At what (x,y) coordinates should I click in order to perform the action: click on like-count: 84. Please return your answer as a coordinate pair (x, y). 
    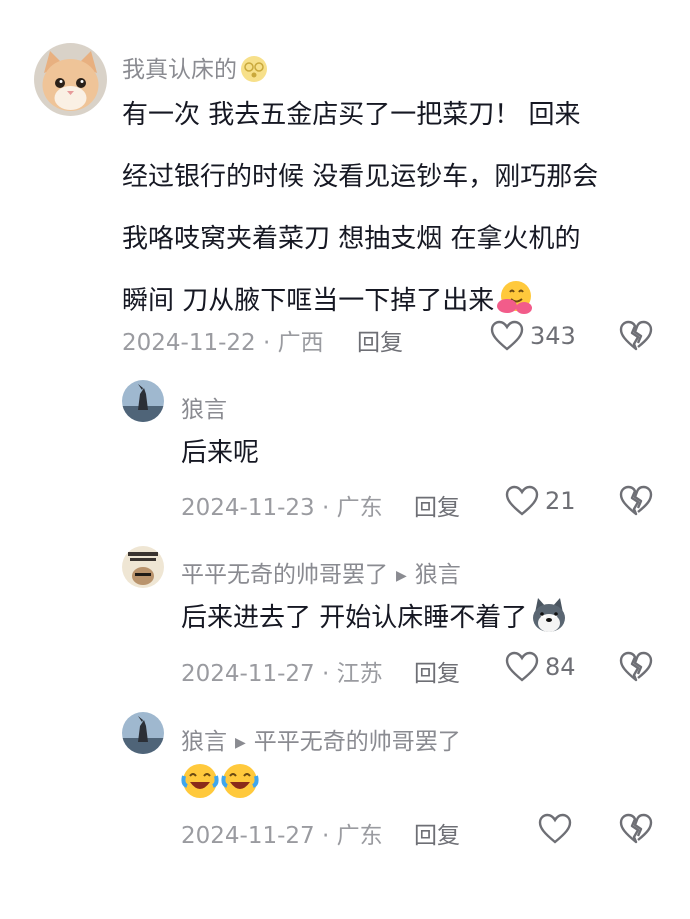
    Looking at the image, I should click on (560, 667).